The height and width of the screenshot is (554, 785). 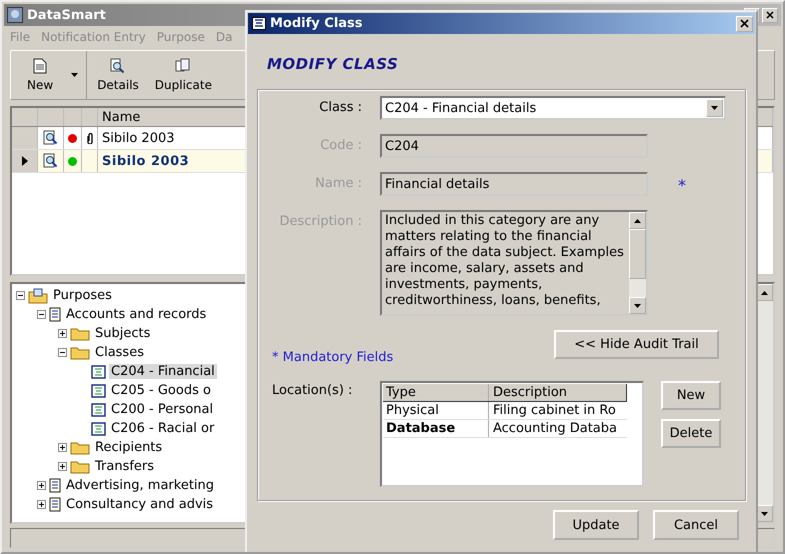 What do you see at coordinates (312, 390) in the screenshot?
I see `field-label: Location(s) :` at bounding box center [312, 390].